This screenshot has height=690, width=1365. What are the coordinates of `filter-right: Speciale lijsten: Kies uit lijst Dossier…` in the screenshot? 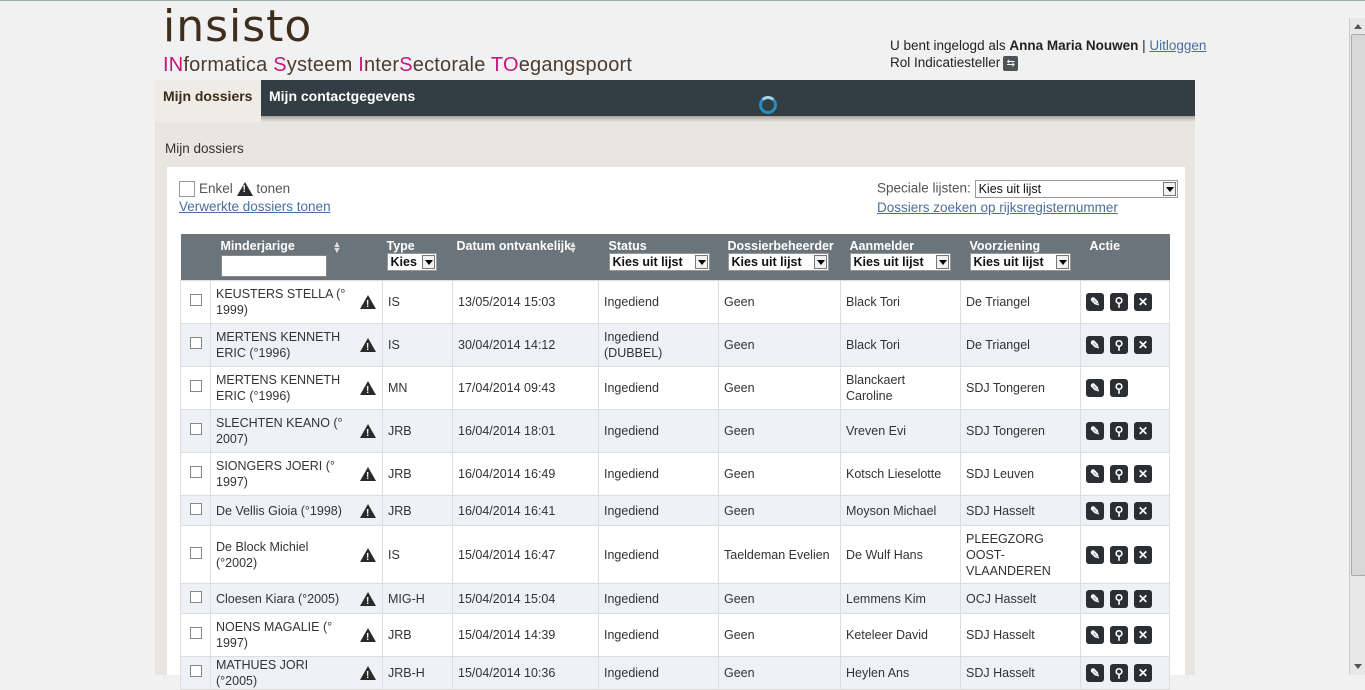 It's located at (1027, 197).